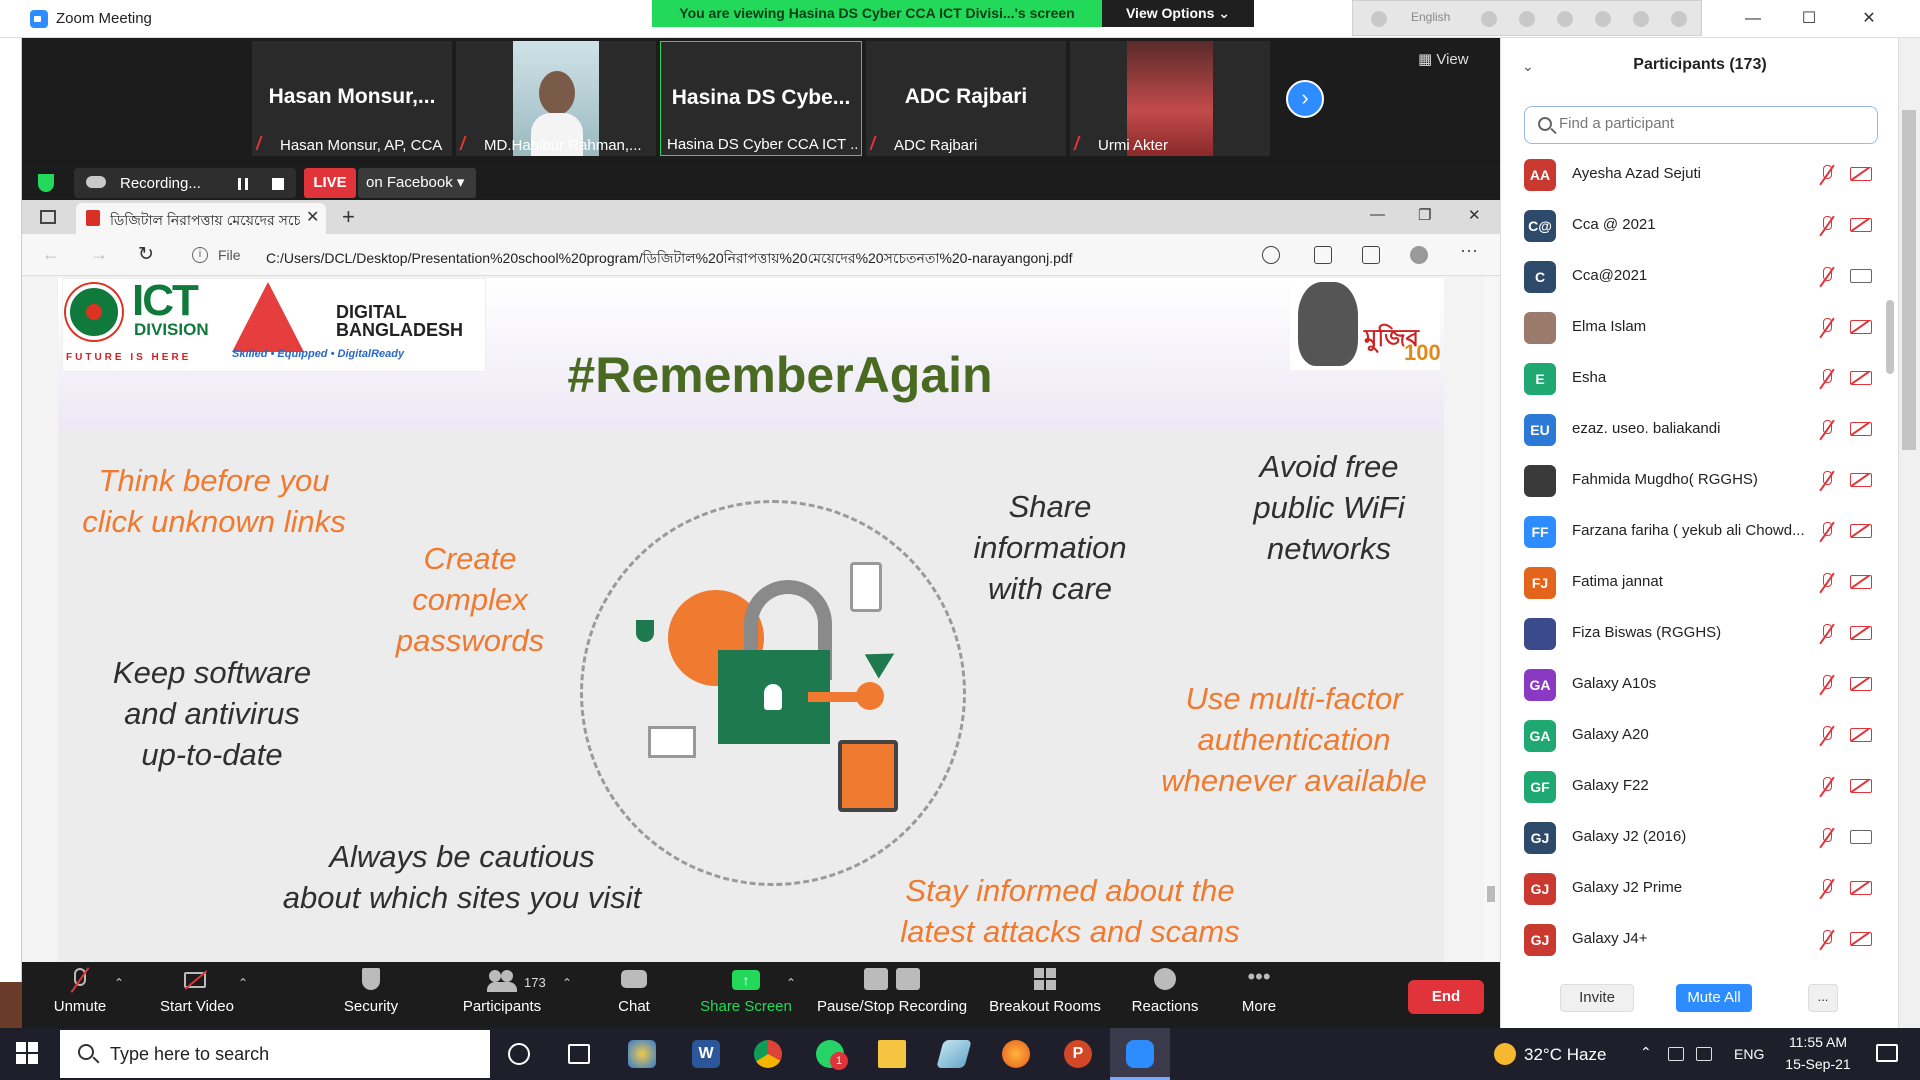 The image size is (1920, 1080). Describe the element at coordinates (1701, 481) in the screenshot. I see `participant-row: Fahmida Mugdho( RGGHS)` at that location.